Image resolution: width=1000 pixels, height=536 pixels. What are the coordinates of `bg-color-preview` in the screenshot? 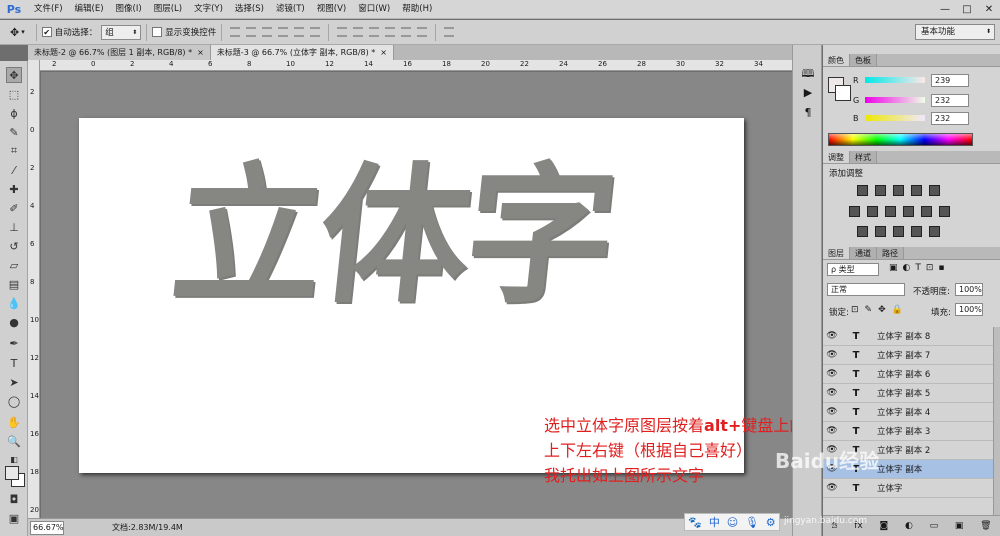 It's located at (843, 93).